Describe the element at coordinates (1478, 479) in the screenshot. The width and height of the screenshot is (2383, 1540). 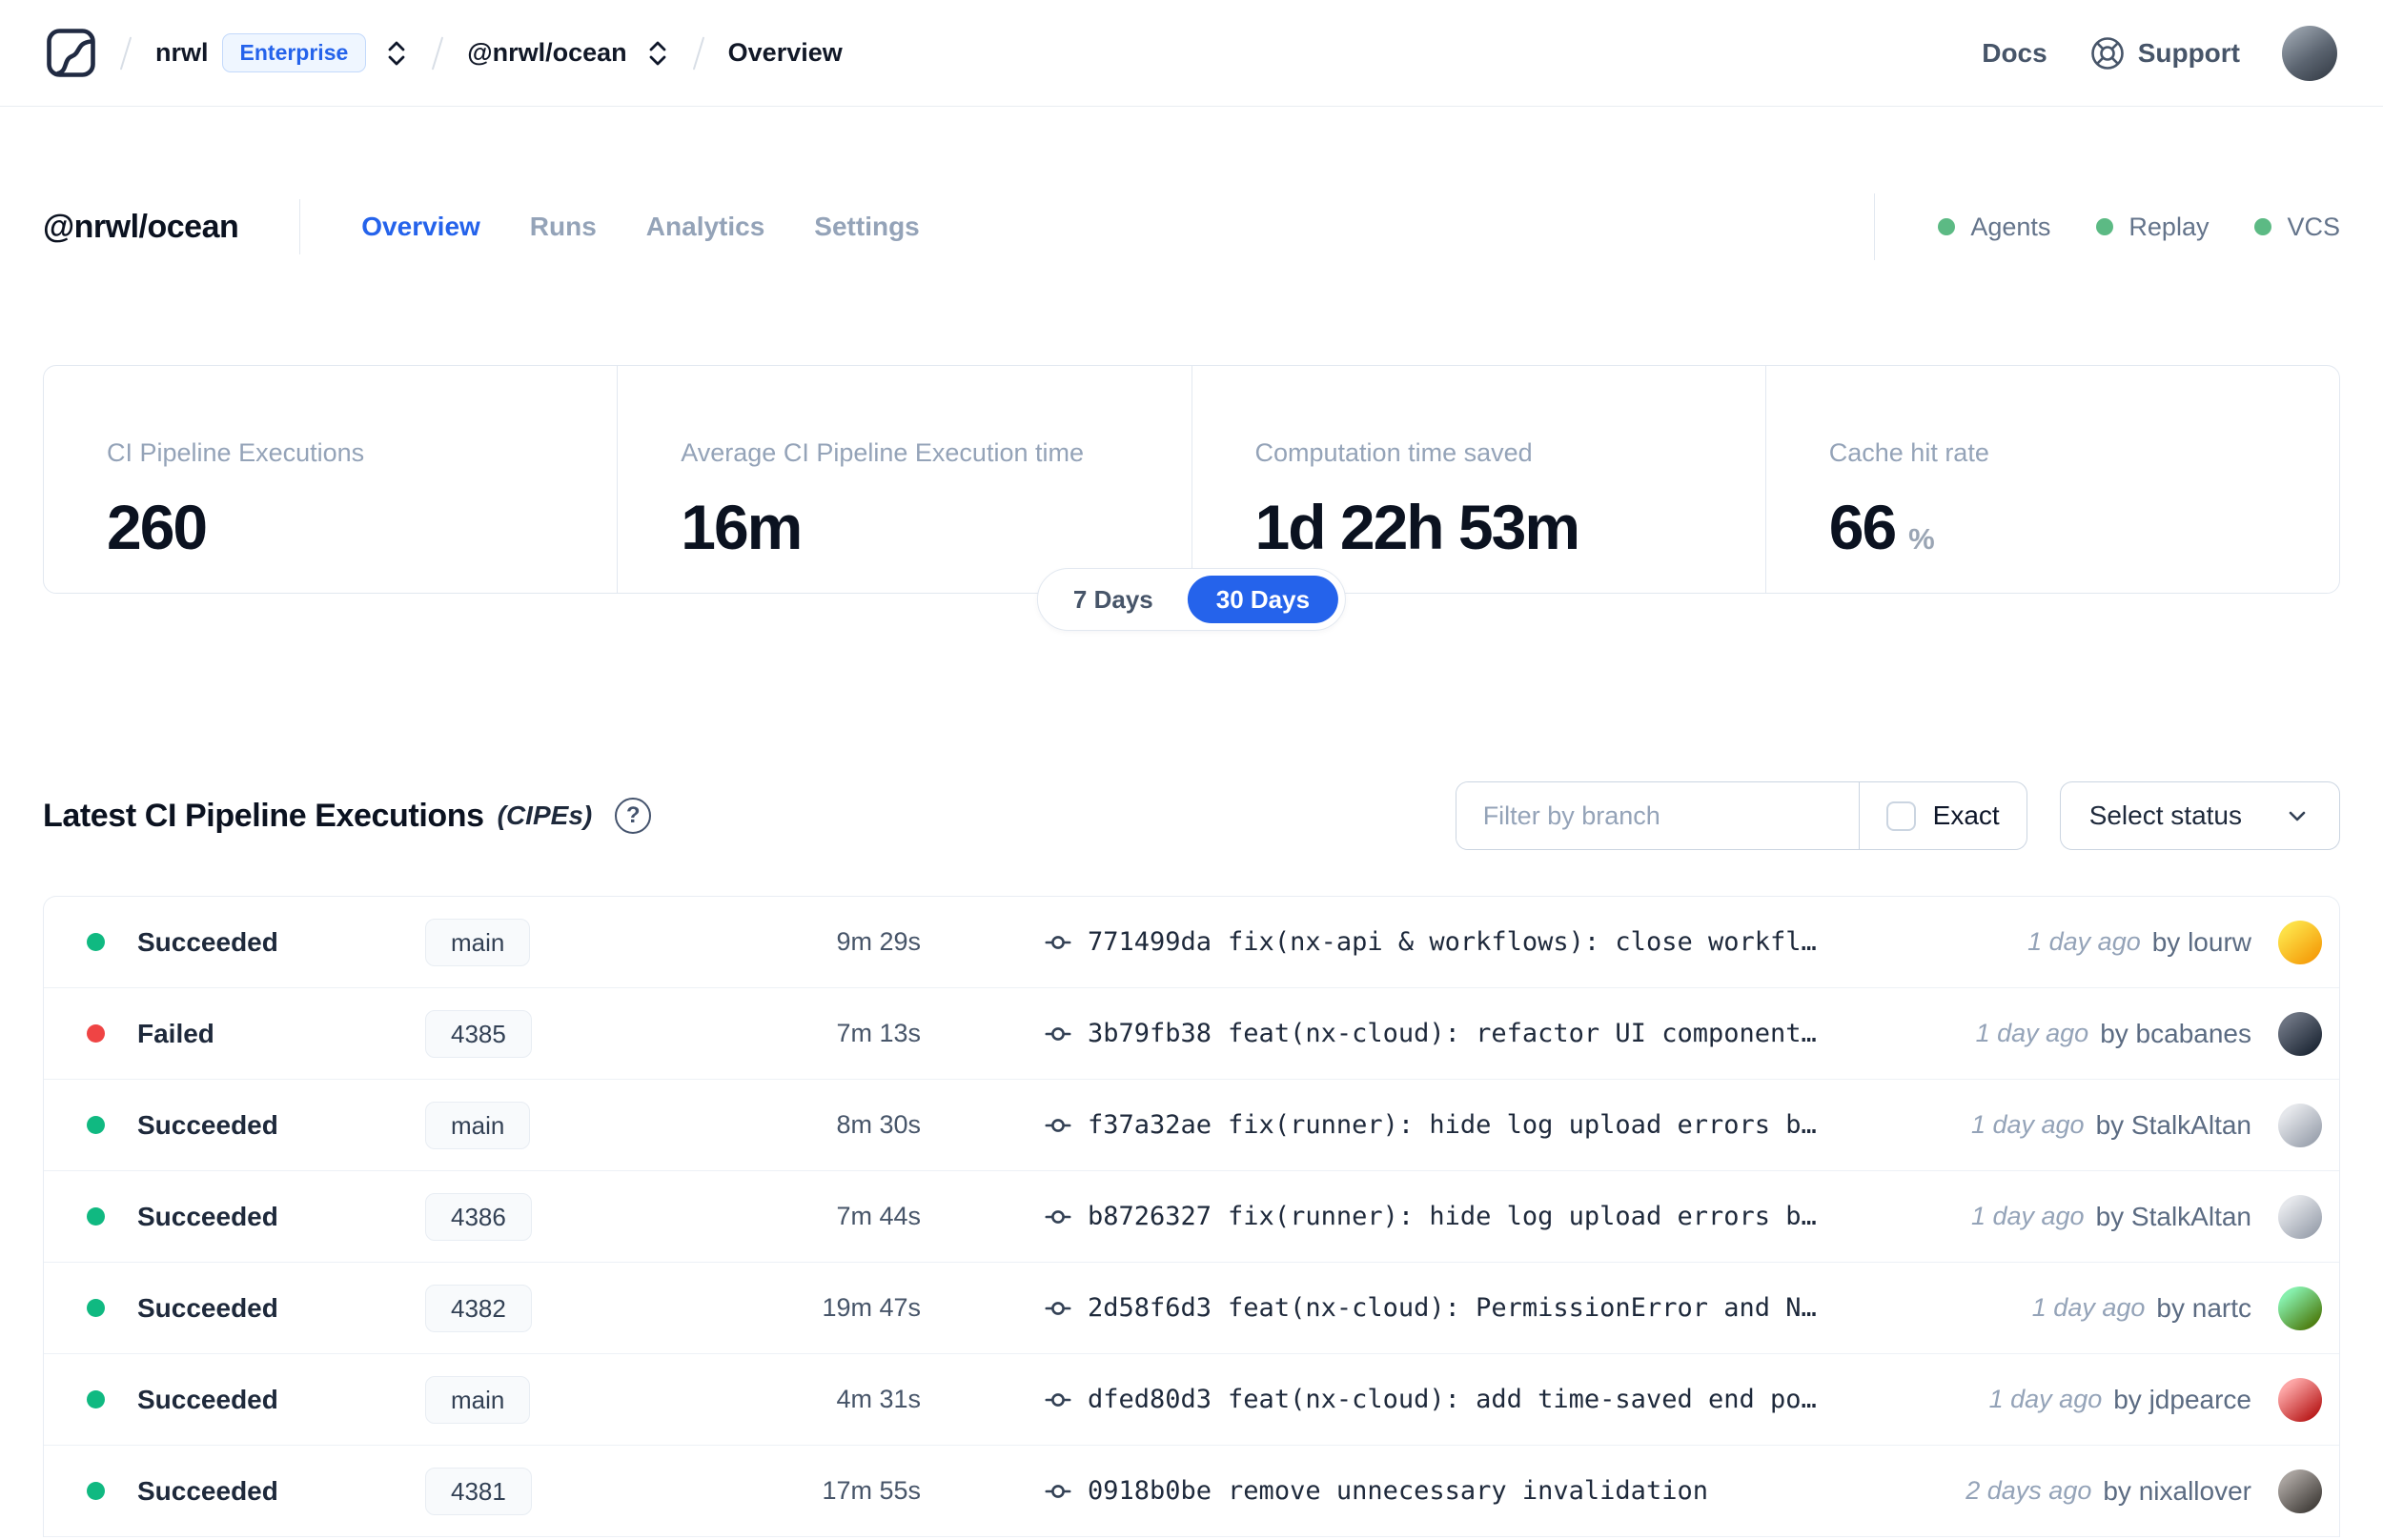
I see `stat-card-time-saved: Computation time saved 1d 22h 53m` at that location.